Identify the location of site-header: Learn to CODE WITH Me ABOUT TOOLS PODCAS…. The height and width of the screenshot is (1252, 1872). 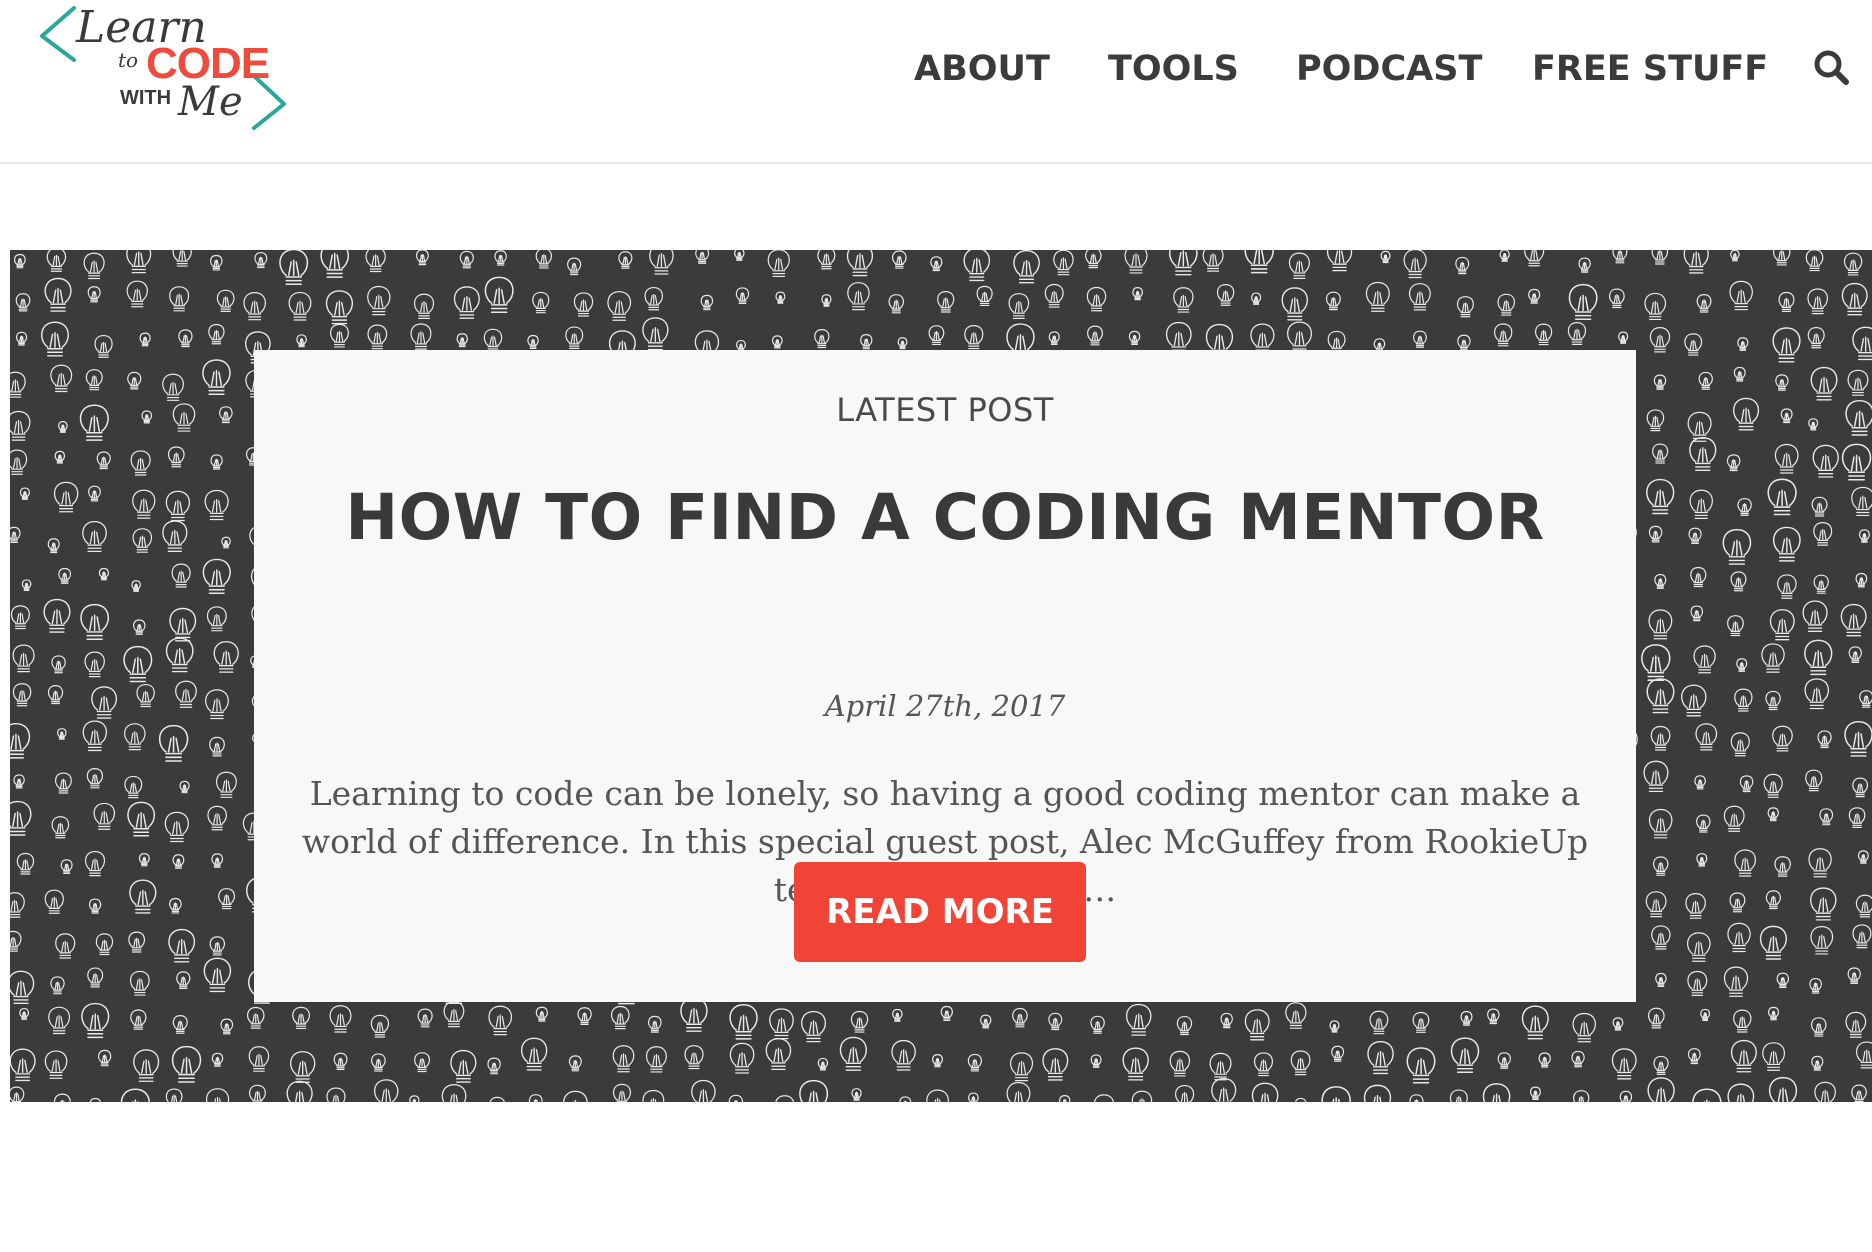
(936, 82).